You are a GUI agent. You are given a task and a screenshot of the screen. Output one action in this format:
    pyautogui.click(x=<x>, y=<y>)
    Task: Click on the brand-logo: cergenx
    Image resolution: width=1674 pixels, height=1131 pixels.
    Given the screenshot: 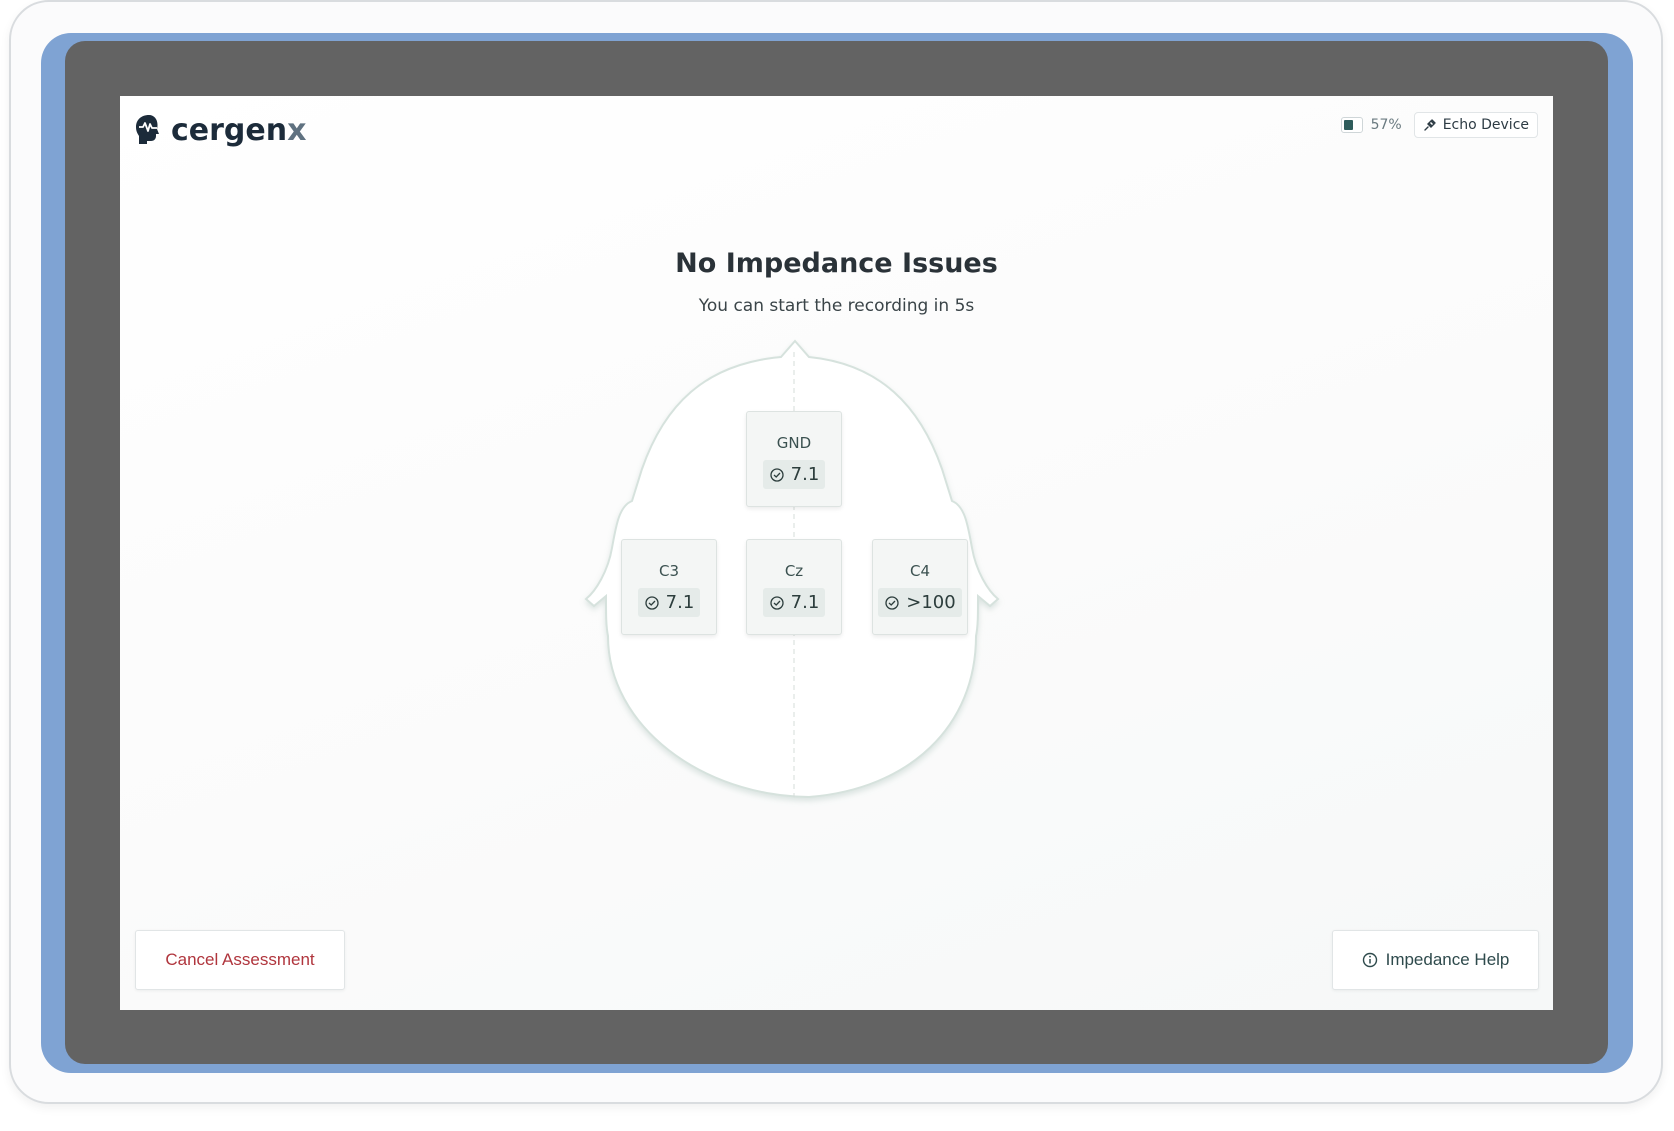 What is the action you would take?
    pyautogui.click(x=220, y=130)
    